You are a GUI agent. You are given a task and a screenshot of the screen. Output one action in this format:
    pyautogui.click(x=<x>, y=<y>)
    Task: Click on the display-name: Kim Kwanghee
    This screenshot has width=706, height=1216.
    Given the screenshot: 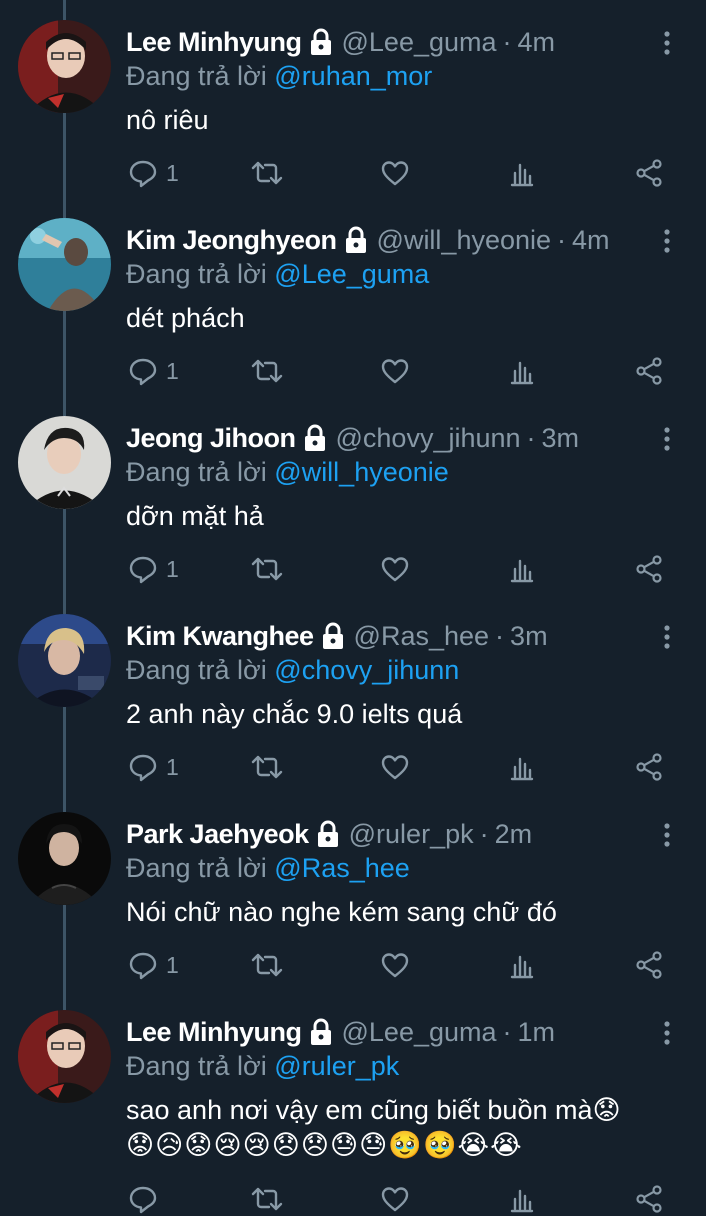 What is the action you would take?
    pyautogui.click(x=220, y=636)
    